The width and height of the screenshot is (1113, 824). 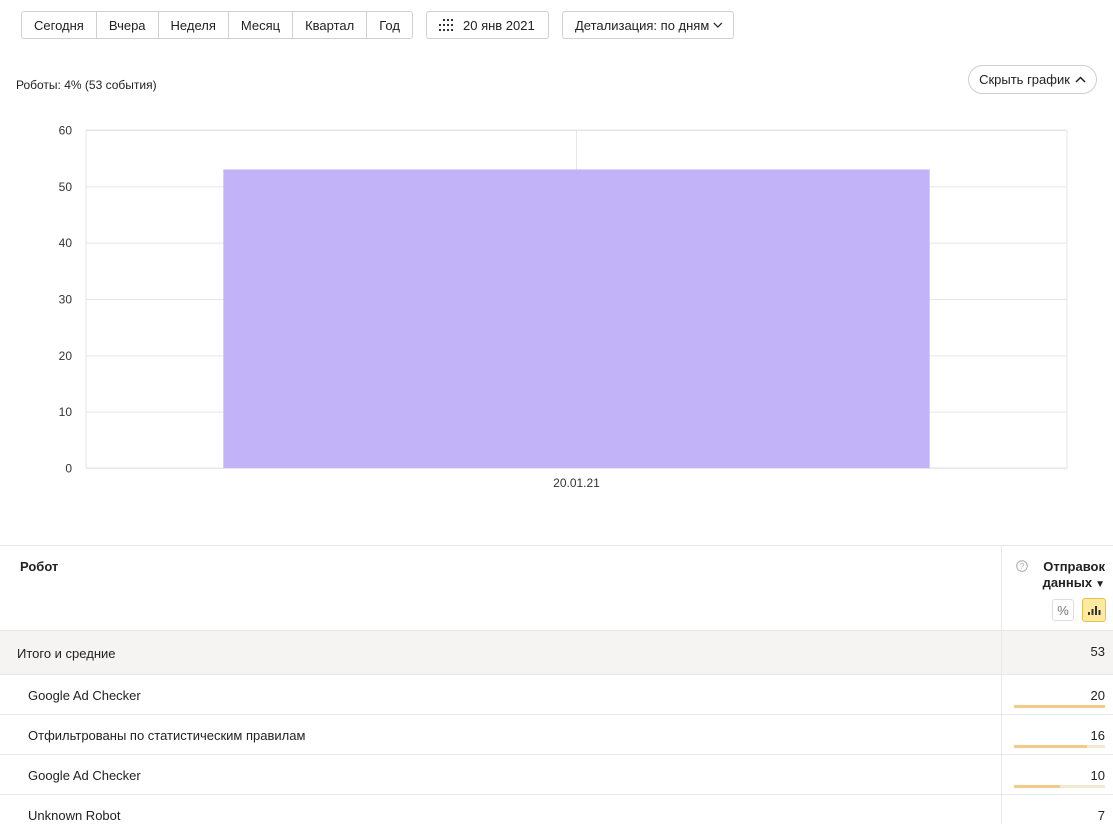 What do you see at coordinates (556, 588) in the screenshot?
I see `table-header: Робот ? Отправок данных ▼ %` at bounding box center [556, 588].